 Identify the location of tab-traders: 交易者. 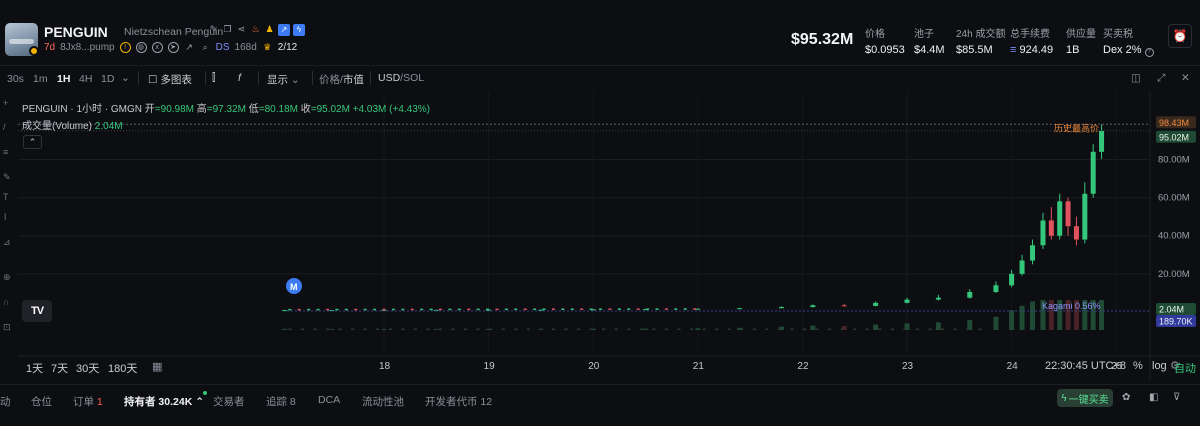
(229, 401).